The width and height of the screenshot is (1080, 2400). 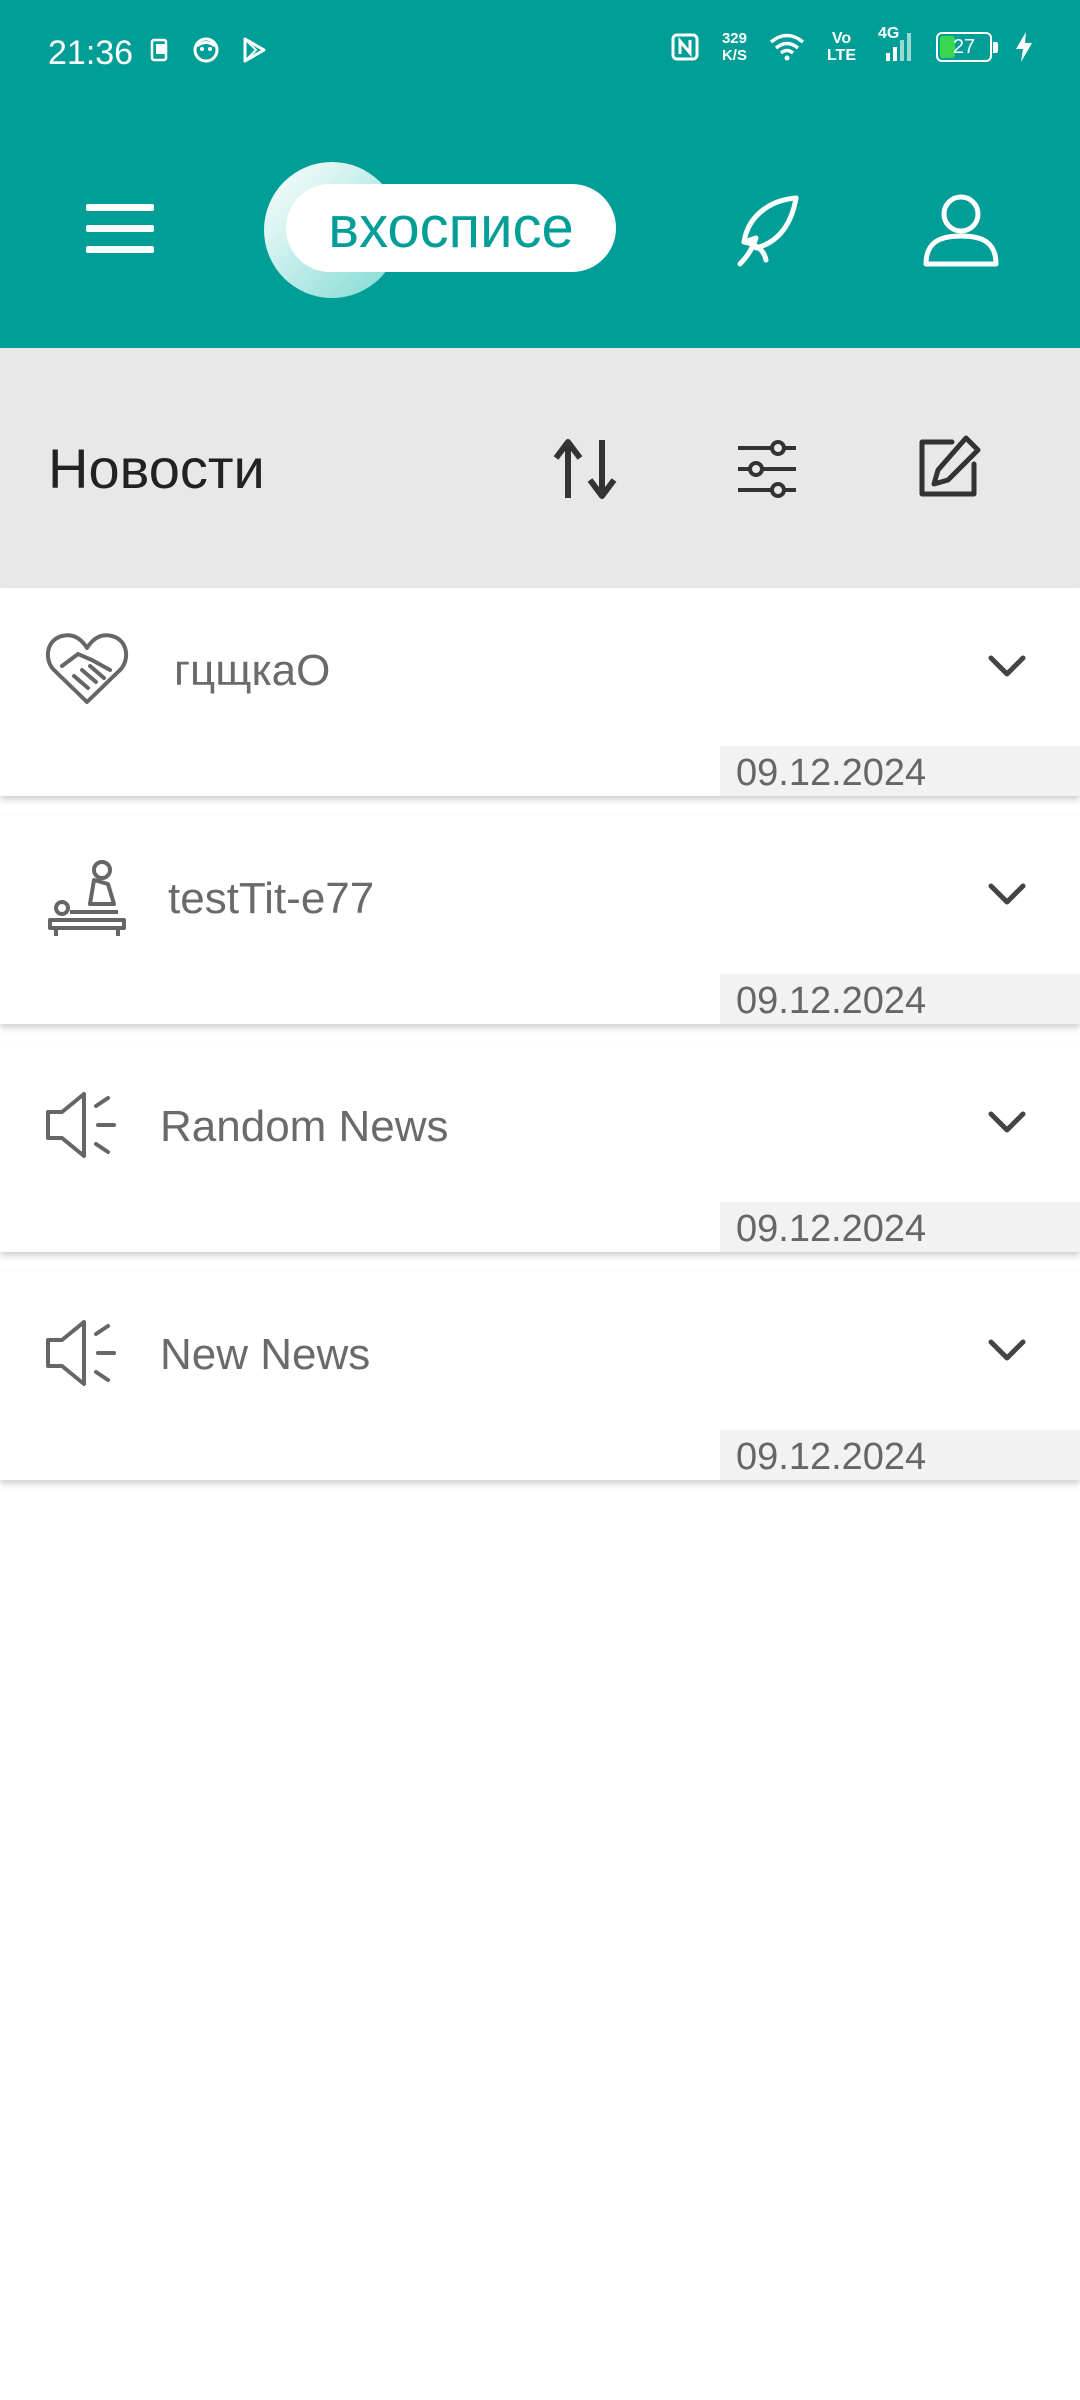 I want to click on sort-icon, so click(x=585, y=469).